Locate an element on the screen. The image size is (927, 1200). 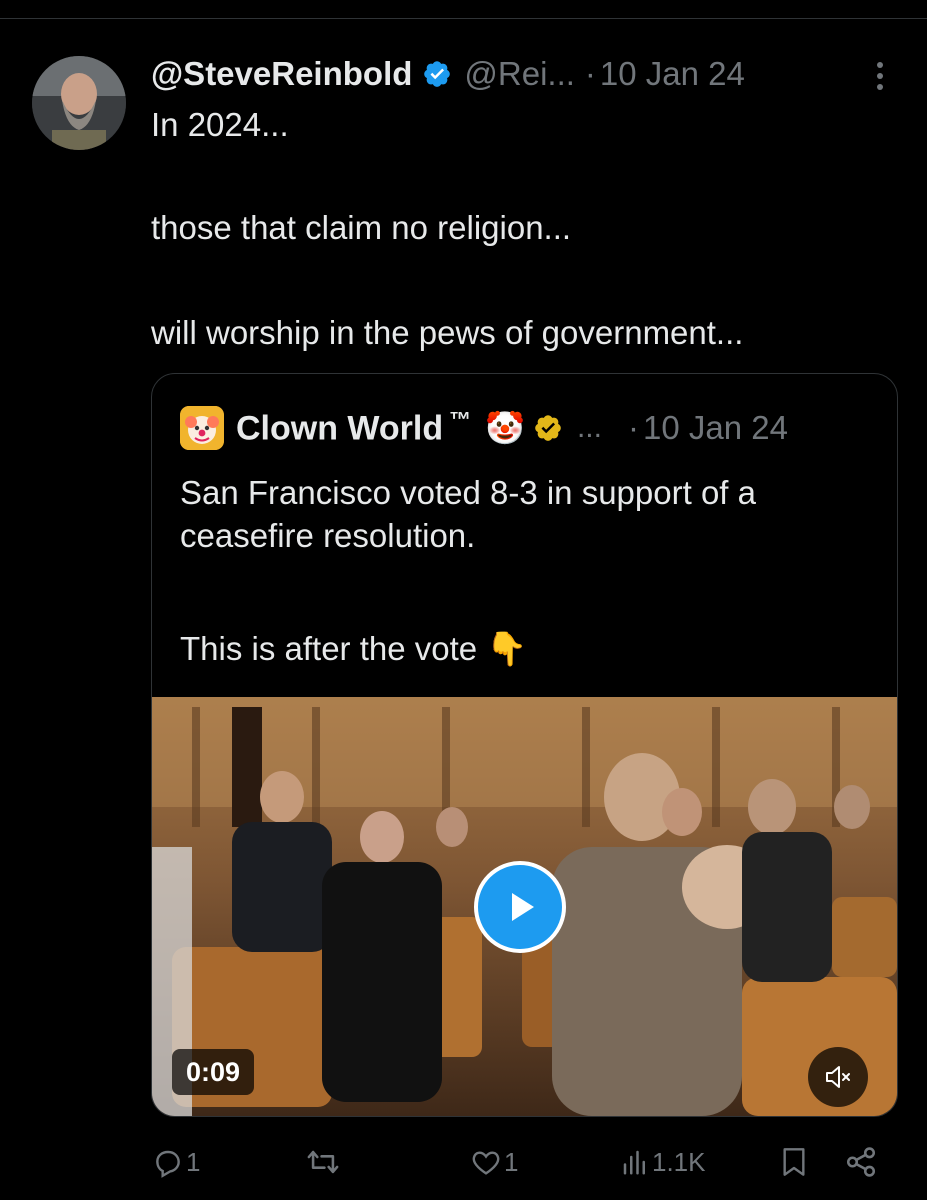
divider is located at coordinates (463, 18).